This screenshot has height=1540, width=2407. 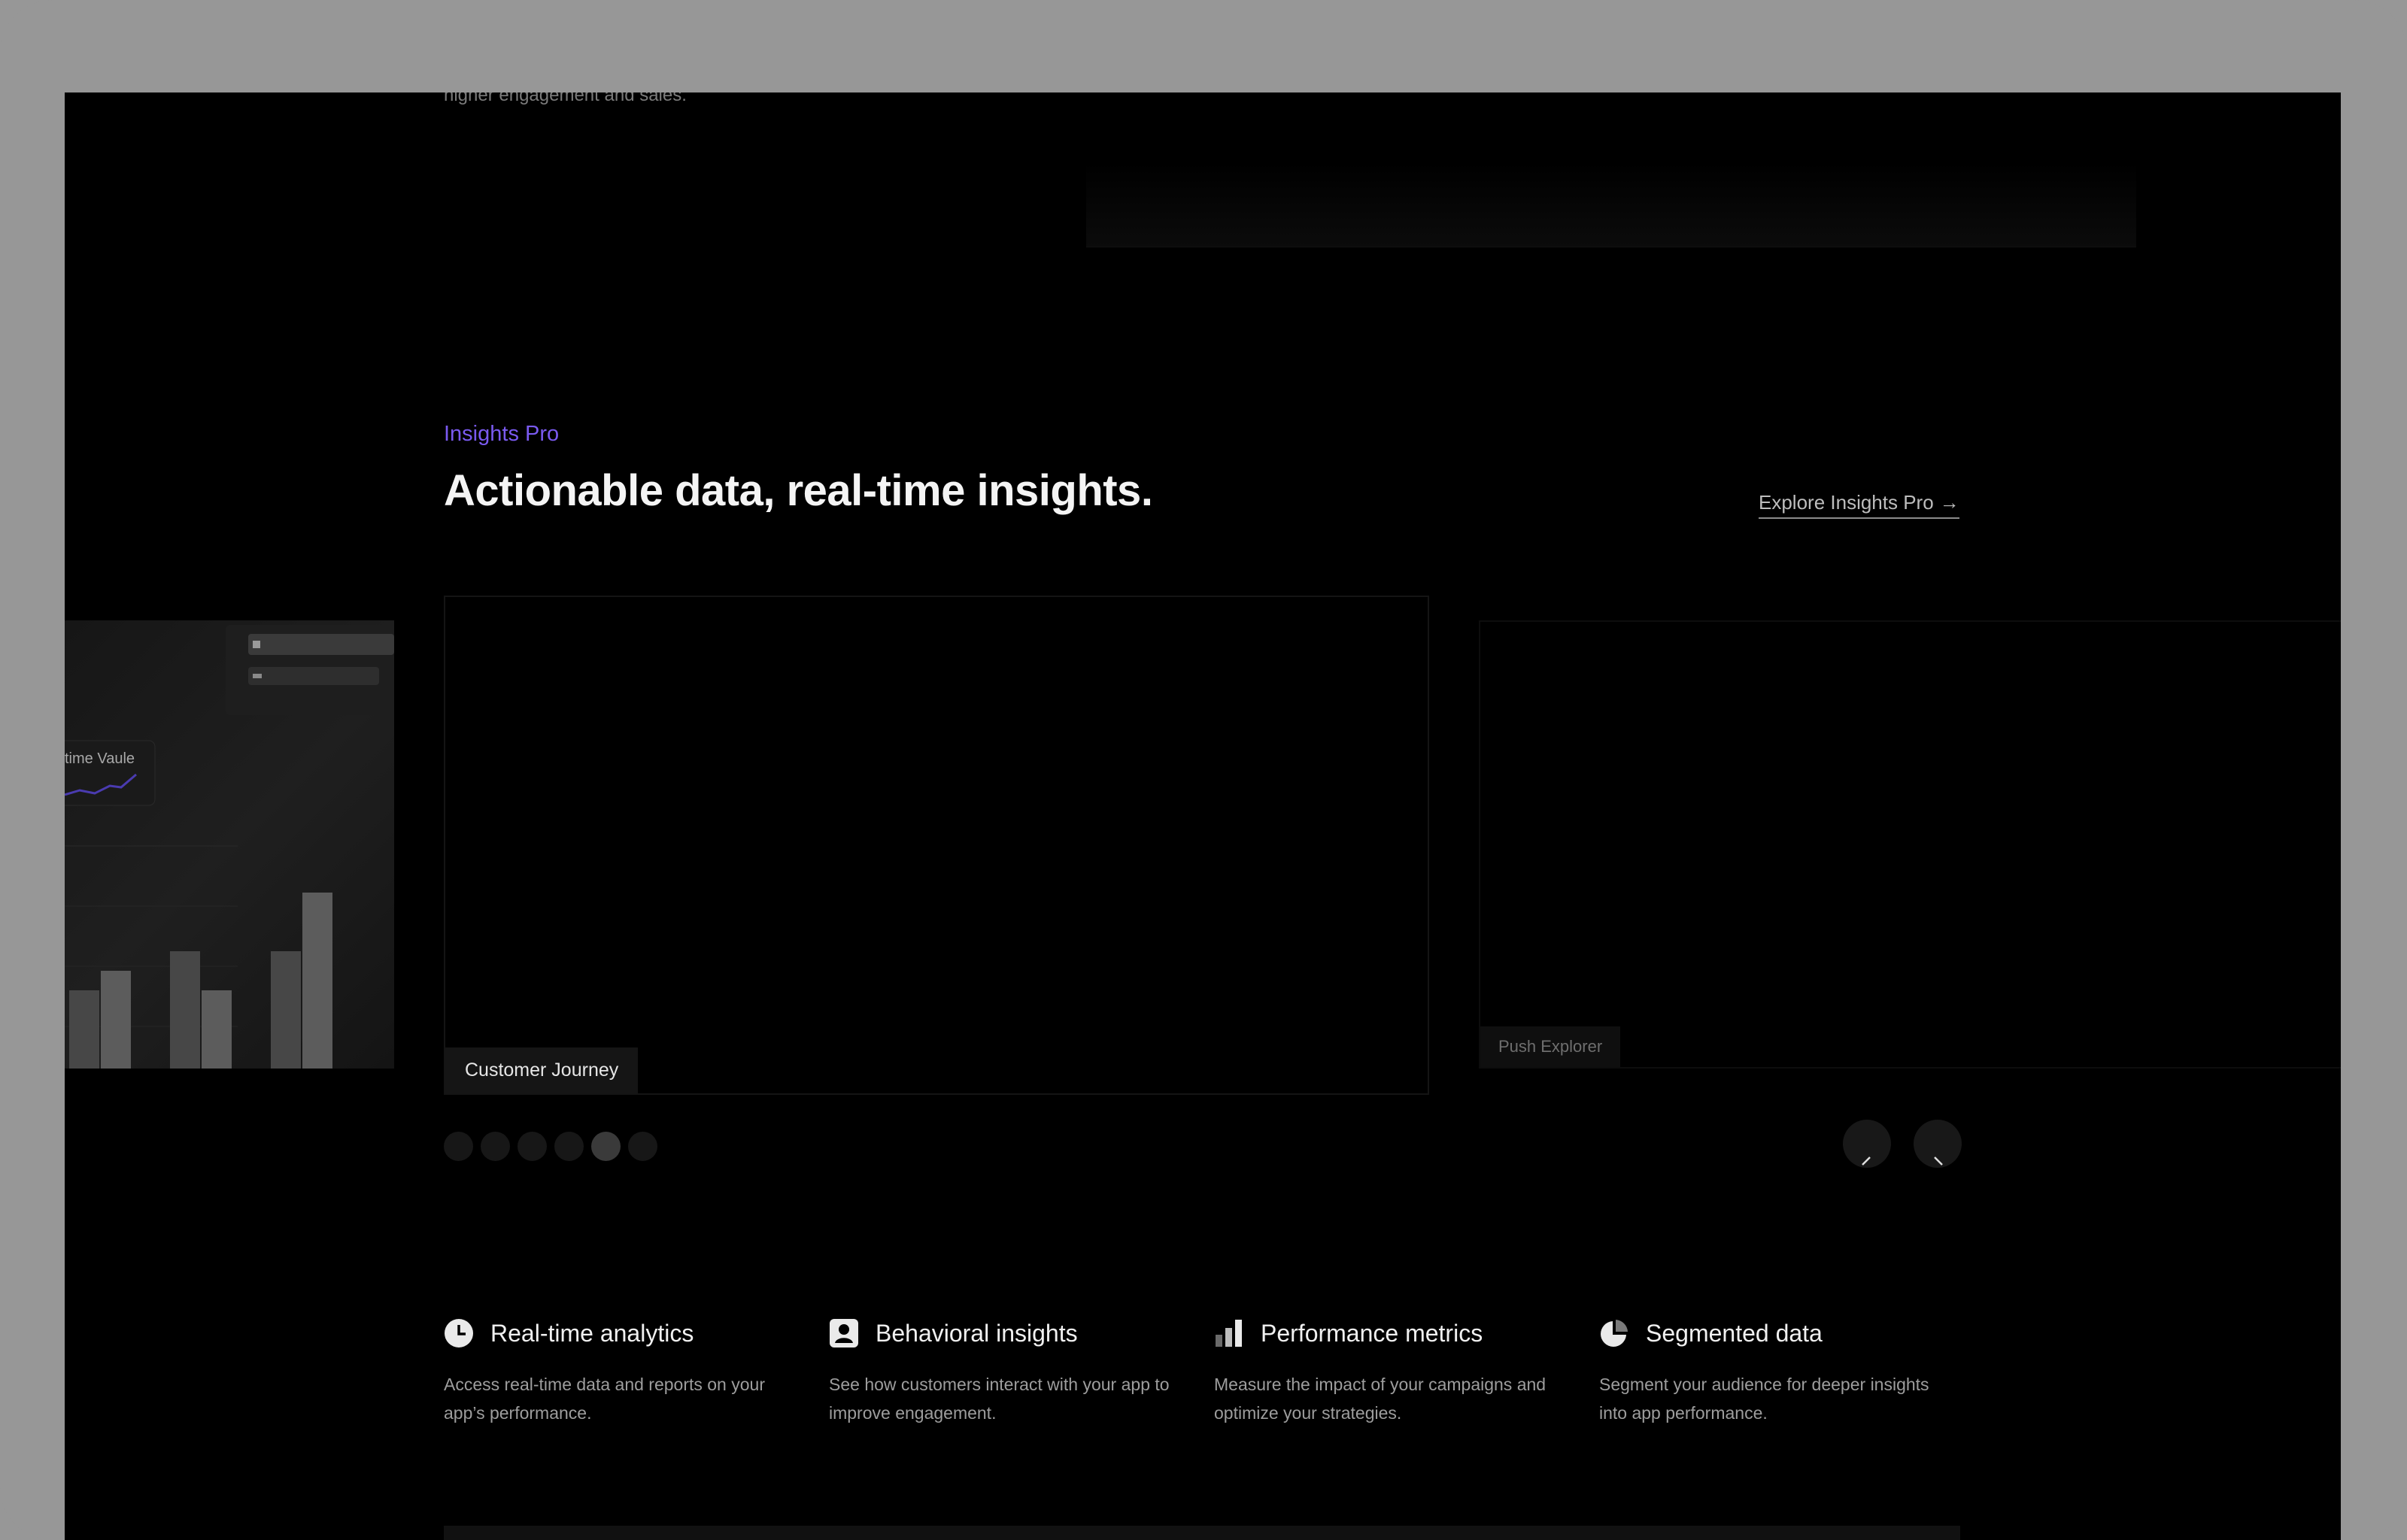 What do you see at coordinates (977, 1333) in the screenshot?
I see `feature-title: Behavioral insights` at bounding box center [977, 1333].